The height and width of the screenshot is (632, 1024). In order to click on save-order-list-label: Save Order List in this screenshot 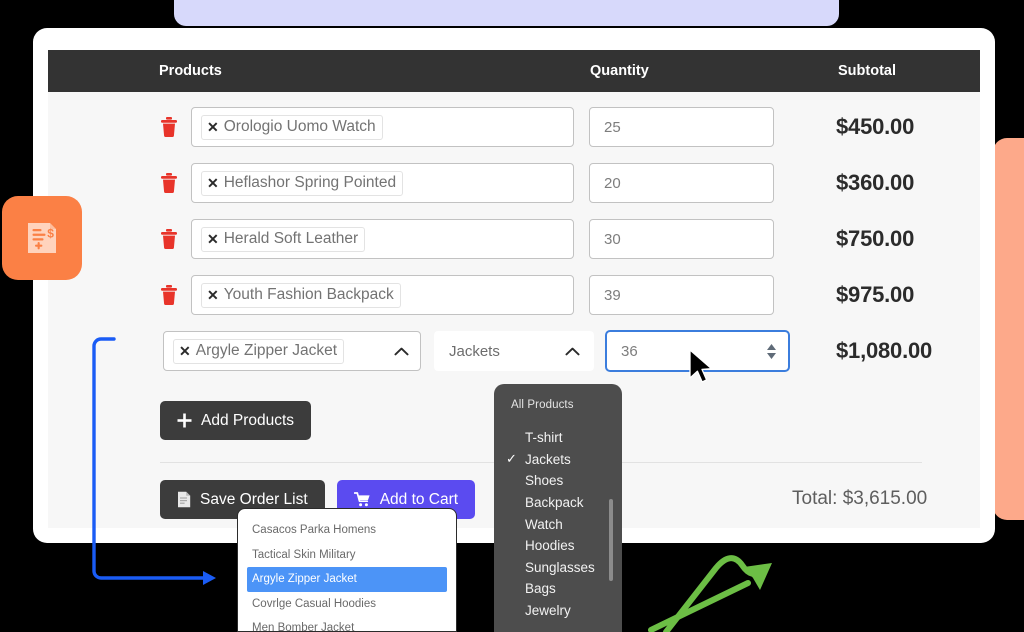, I will do `click(254, 499)`.